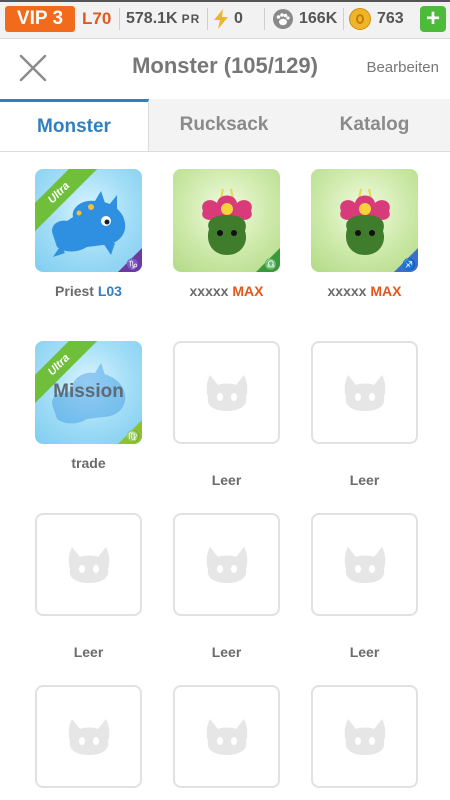 The width and height of the screenshot is (450, 800). I want to click on monster-label: Priest L03, so click(88, 291).